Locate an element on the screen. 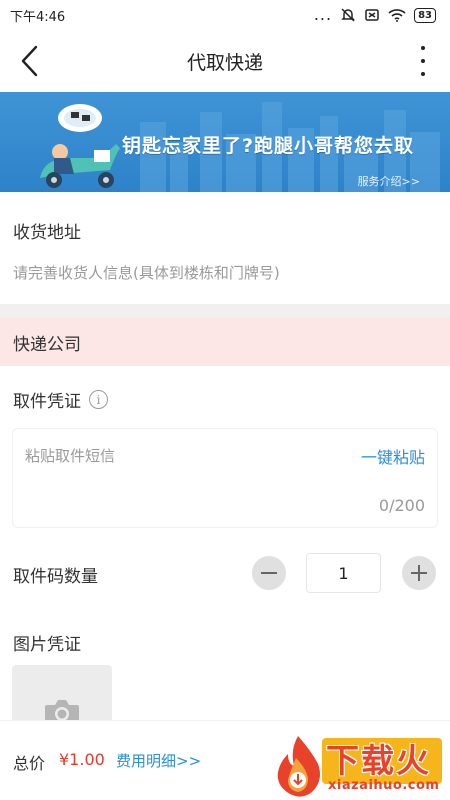 The width and height of the screenshot is (450, 800). increment-button is located at coordinates (419, 573).